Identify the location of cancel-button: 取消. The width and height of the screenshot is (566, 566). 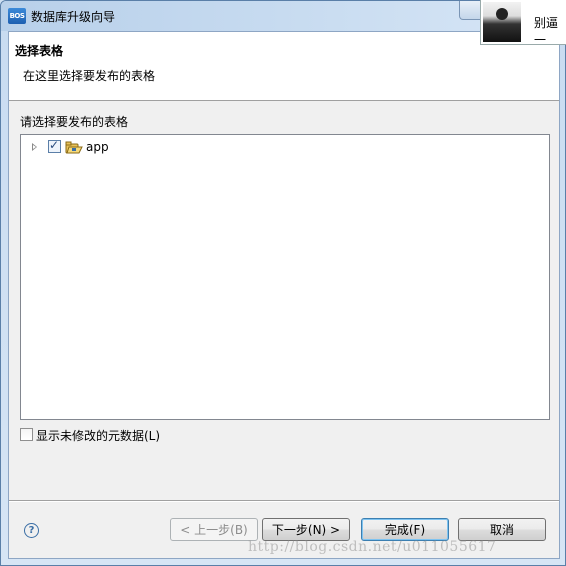
(502, 529).